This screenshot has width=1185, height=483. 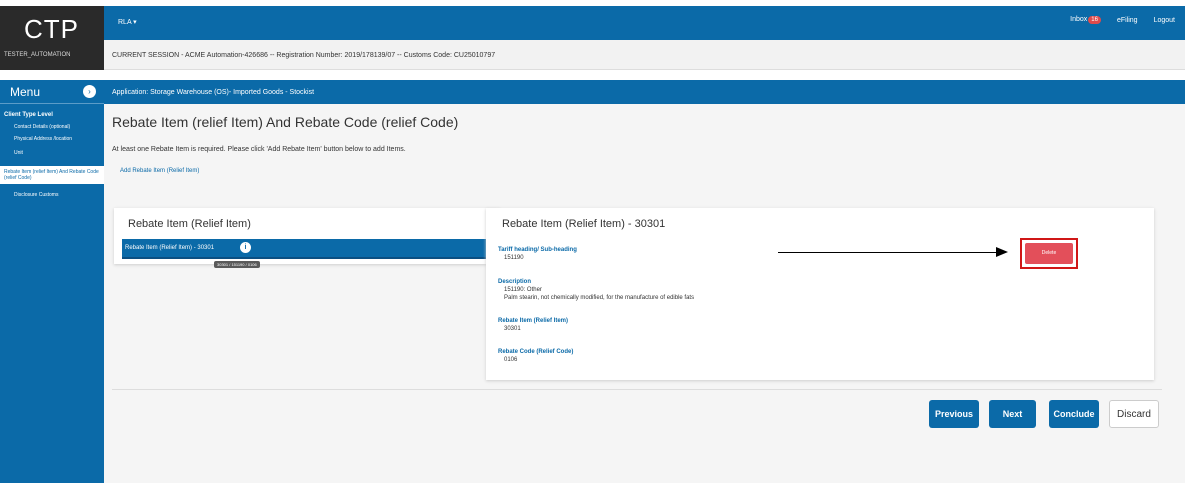 What do you see at coordinates (584, 224) in the screenshot?
I see `detail-panel-title: Rebate Item (Relief Item) - 30301` at bounding box center [584, 224].